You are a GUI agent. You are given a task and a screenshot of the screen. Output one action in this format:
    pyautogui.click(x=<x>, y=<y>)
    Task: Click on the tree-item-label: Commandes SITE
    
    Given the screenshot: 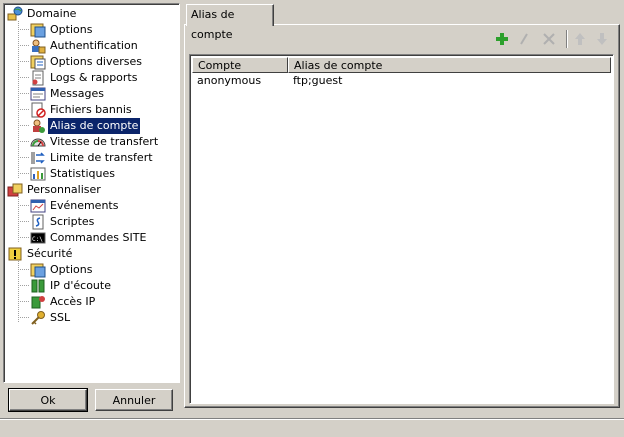 What is the action you would take?
    pyautogui.click(x=98, y=237)
    